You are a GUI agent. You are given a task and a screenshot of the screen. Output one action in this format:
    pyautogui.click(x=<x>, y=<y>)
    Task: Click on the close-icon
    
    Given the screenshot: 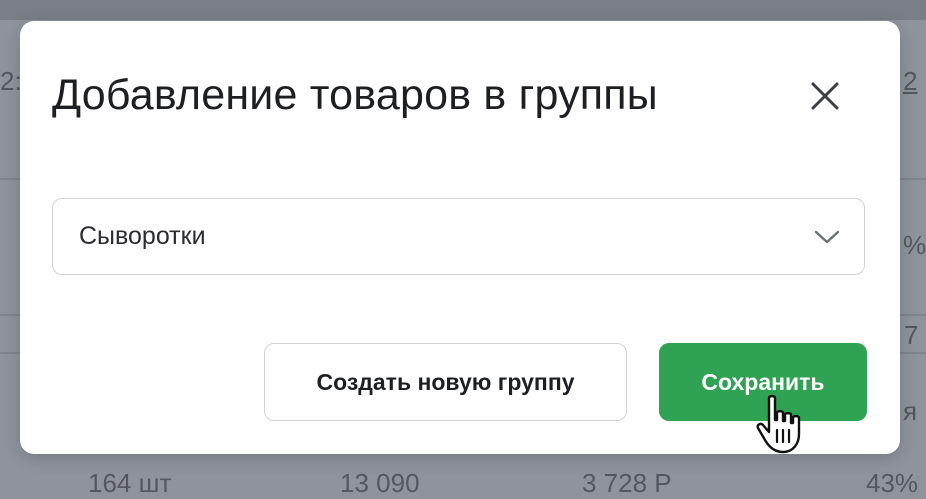 What is the action you would take?
    pyautogui.click(x=825, y=96)
    